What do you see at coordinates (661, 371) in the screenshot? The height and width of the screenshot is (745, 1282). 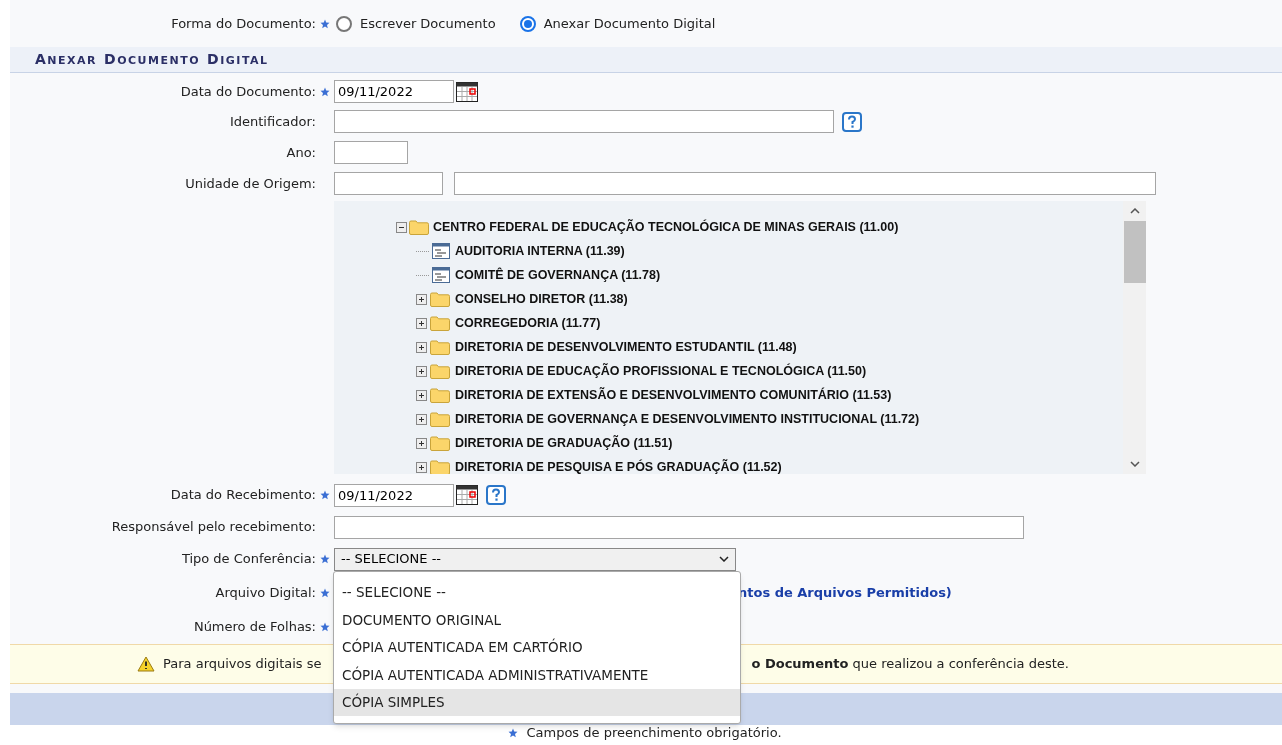 I see `tree-item: DIRETORIA DE EDUCAÇÃO PROFISSIONAL E TECNOLÓGICA (11.50)` at bounding box center [661, 371].